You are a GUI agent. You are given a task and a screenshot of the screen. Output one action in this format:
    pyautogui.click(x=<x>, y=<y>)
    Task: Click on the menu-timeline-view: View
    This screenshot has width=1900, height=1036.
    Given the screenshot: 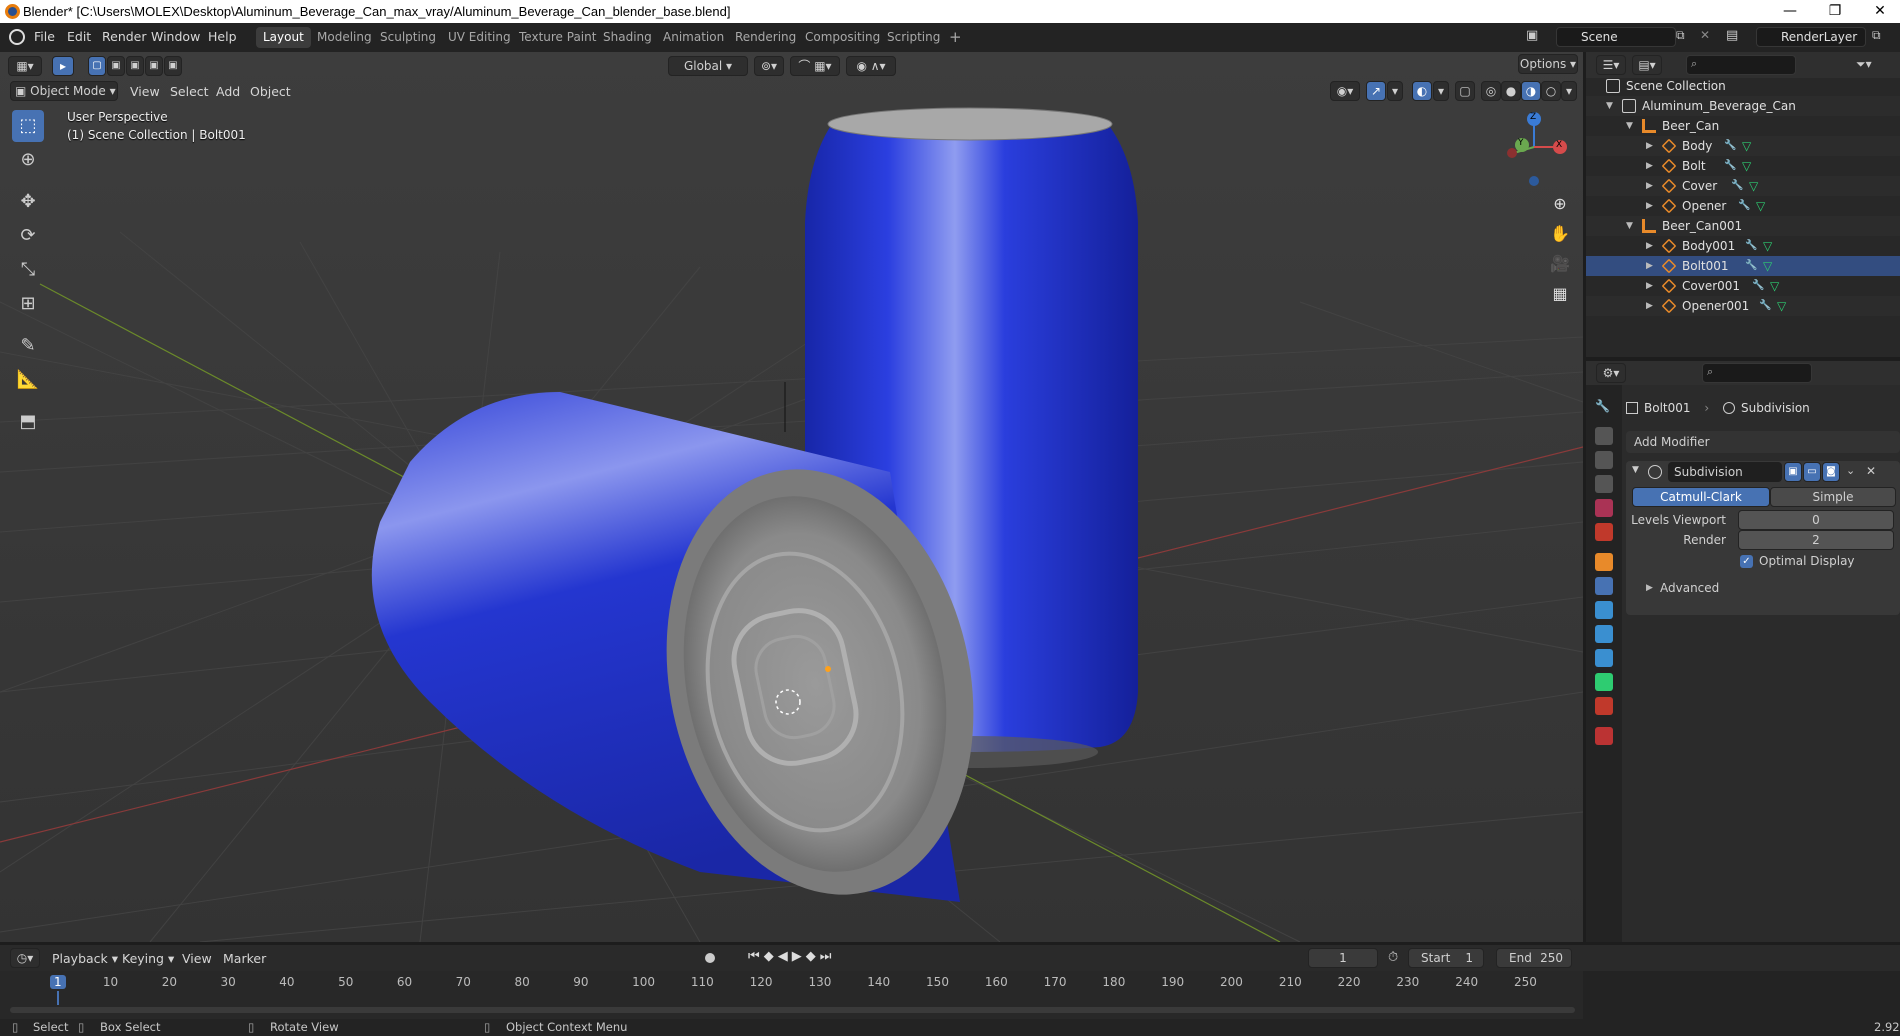 What is the action you would take?
    pyautogui.click(x=197, y=958)
    